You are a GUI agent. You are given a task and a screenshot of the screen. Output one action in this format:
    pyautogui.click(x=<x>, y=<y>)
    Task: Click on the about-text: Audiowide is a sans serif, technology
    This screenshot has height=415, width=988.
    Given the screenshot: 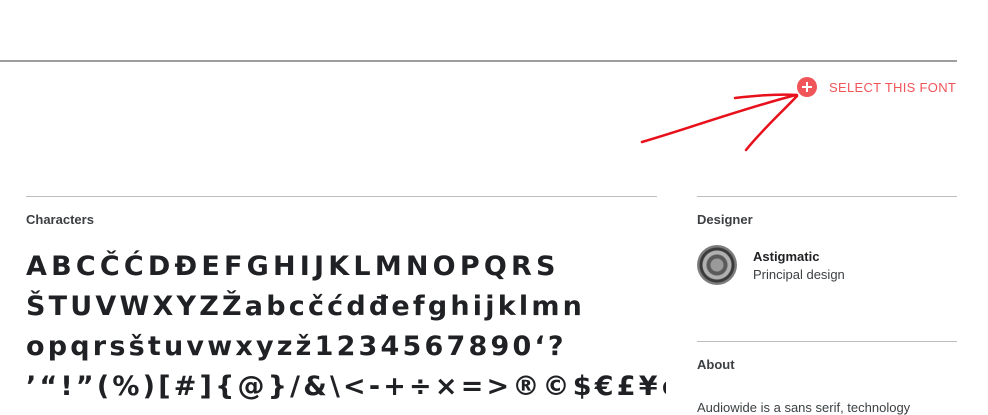 What is the action you would take?
    pyautogui.click(x=804, y=407)
    